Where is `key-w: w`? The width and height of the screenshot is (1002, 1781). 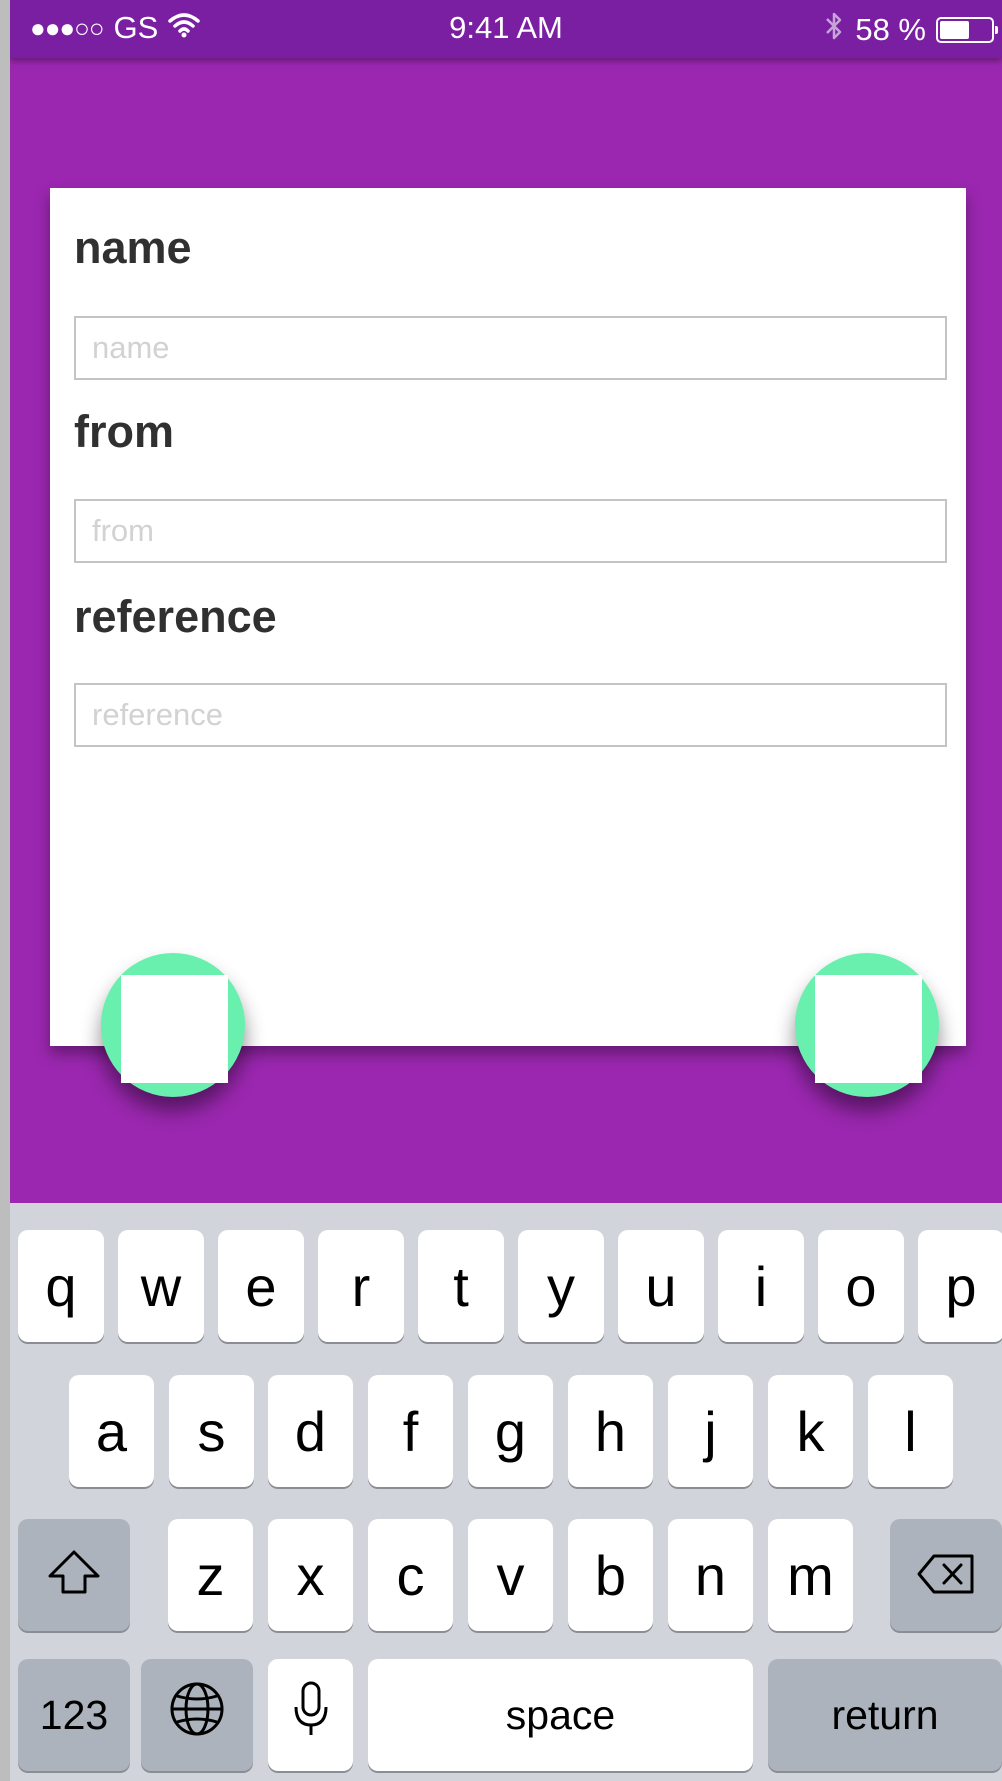 key-w: w is located at coordinates (161, 1286).